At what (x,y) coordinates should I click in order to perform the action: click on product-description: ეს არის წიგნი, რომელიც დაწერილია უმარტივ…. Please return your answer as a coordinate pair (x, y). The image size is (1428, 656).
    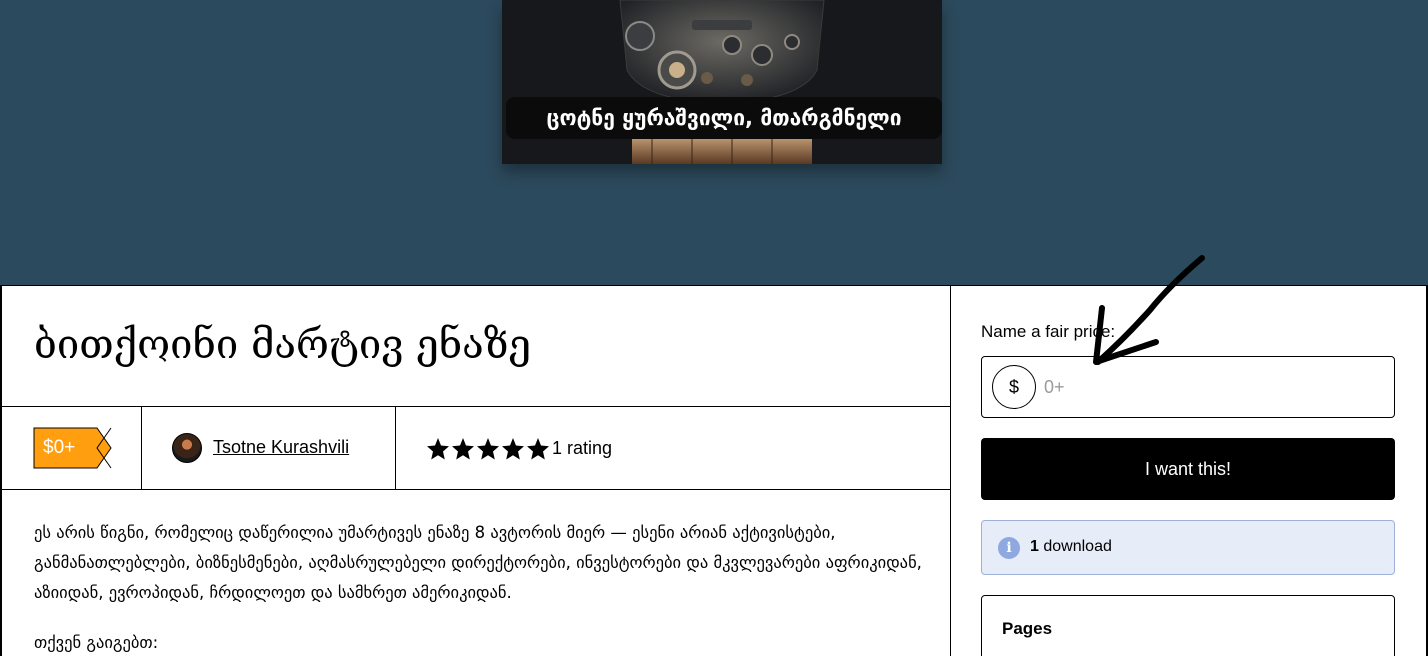
    Looking at the image, I should click on (484, 587).